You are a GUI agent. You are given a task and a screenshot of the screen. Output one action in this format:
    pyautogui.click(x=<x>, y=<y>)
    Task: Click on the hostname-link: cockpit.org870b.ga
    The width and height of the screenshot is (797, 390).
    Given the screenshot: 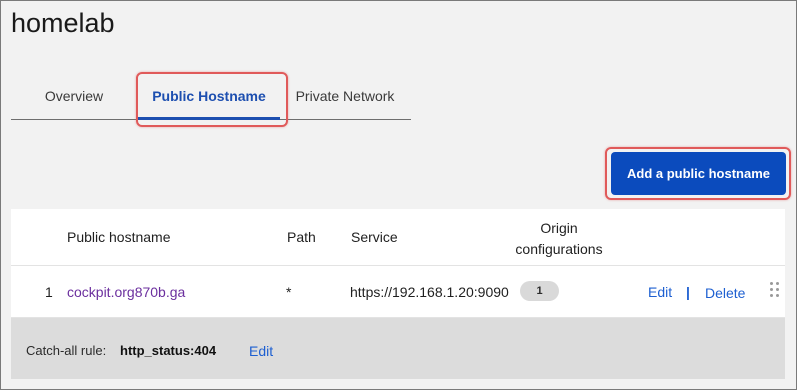 What is the action you would take?
    pyautogui.click(x=126, y=292)
    